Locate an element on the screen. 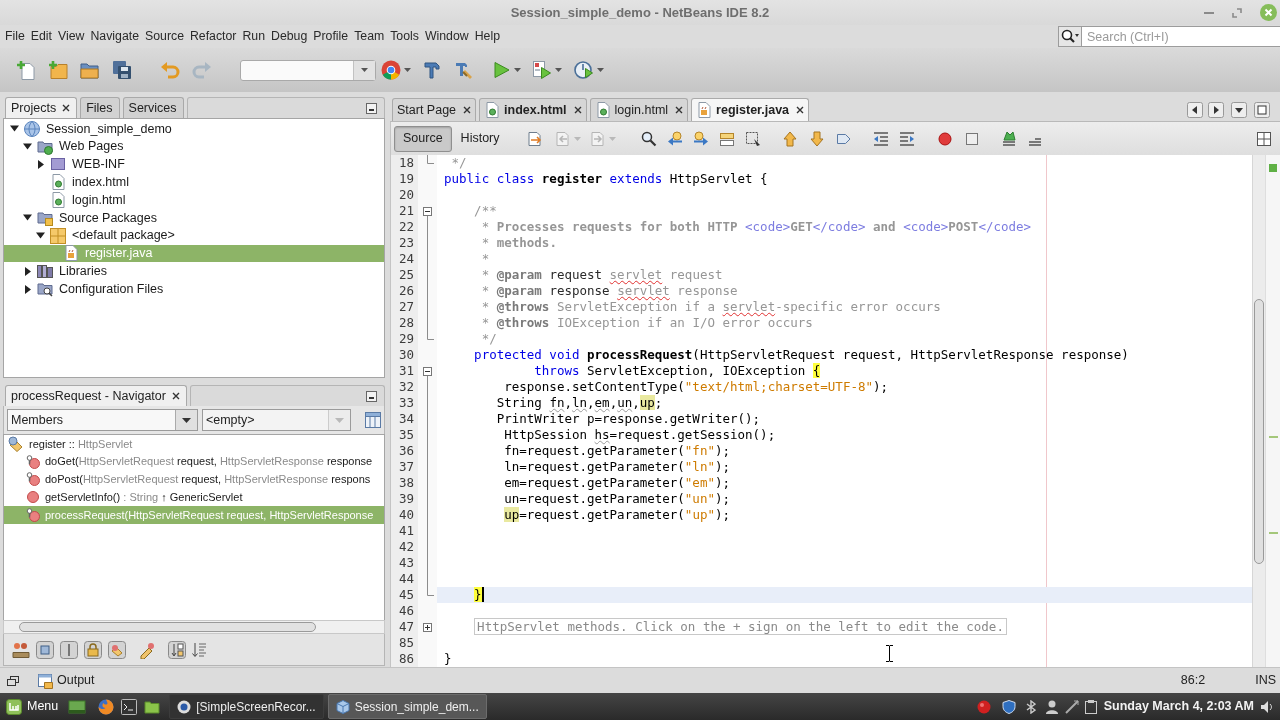 The width and height of the screenshot is (1280, 720). gauge-play-icon is located at coordinates (584, 70).